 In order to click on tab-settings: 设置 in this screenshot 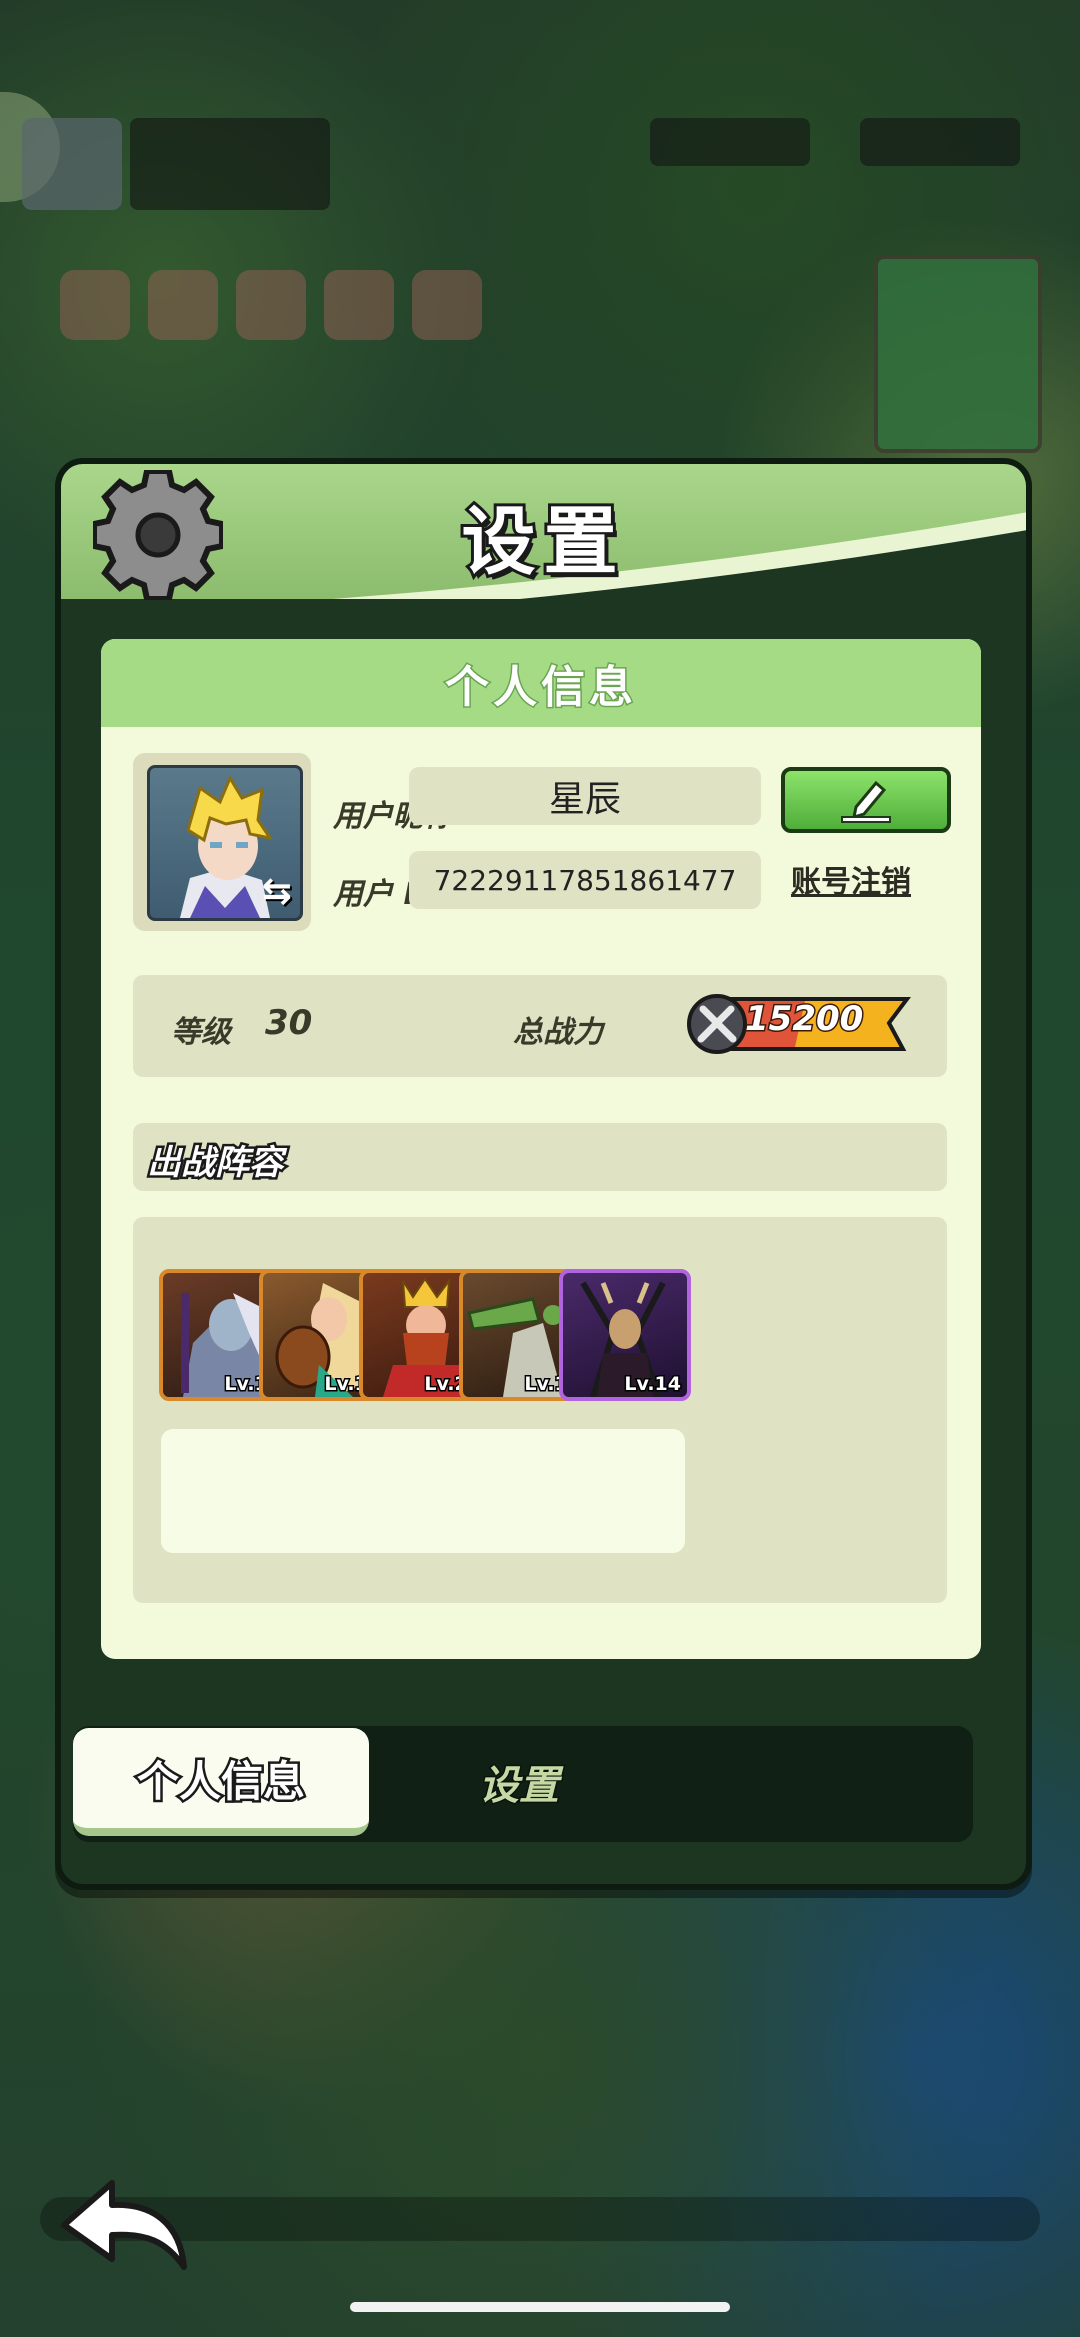, I will do `click(519, 1782)`.